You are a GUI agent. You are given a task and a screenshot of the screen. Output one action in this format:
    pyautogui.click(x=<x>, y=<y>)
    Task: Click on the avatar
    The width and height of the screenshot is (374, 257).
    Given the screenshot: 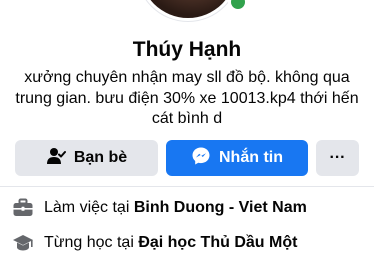 What is the action you would take?
    pyautogui.click(x=188, y=9)
    